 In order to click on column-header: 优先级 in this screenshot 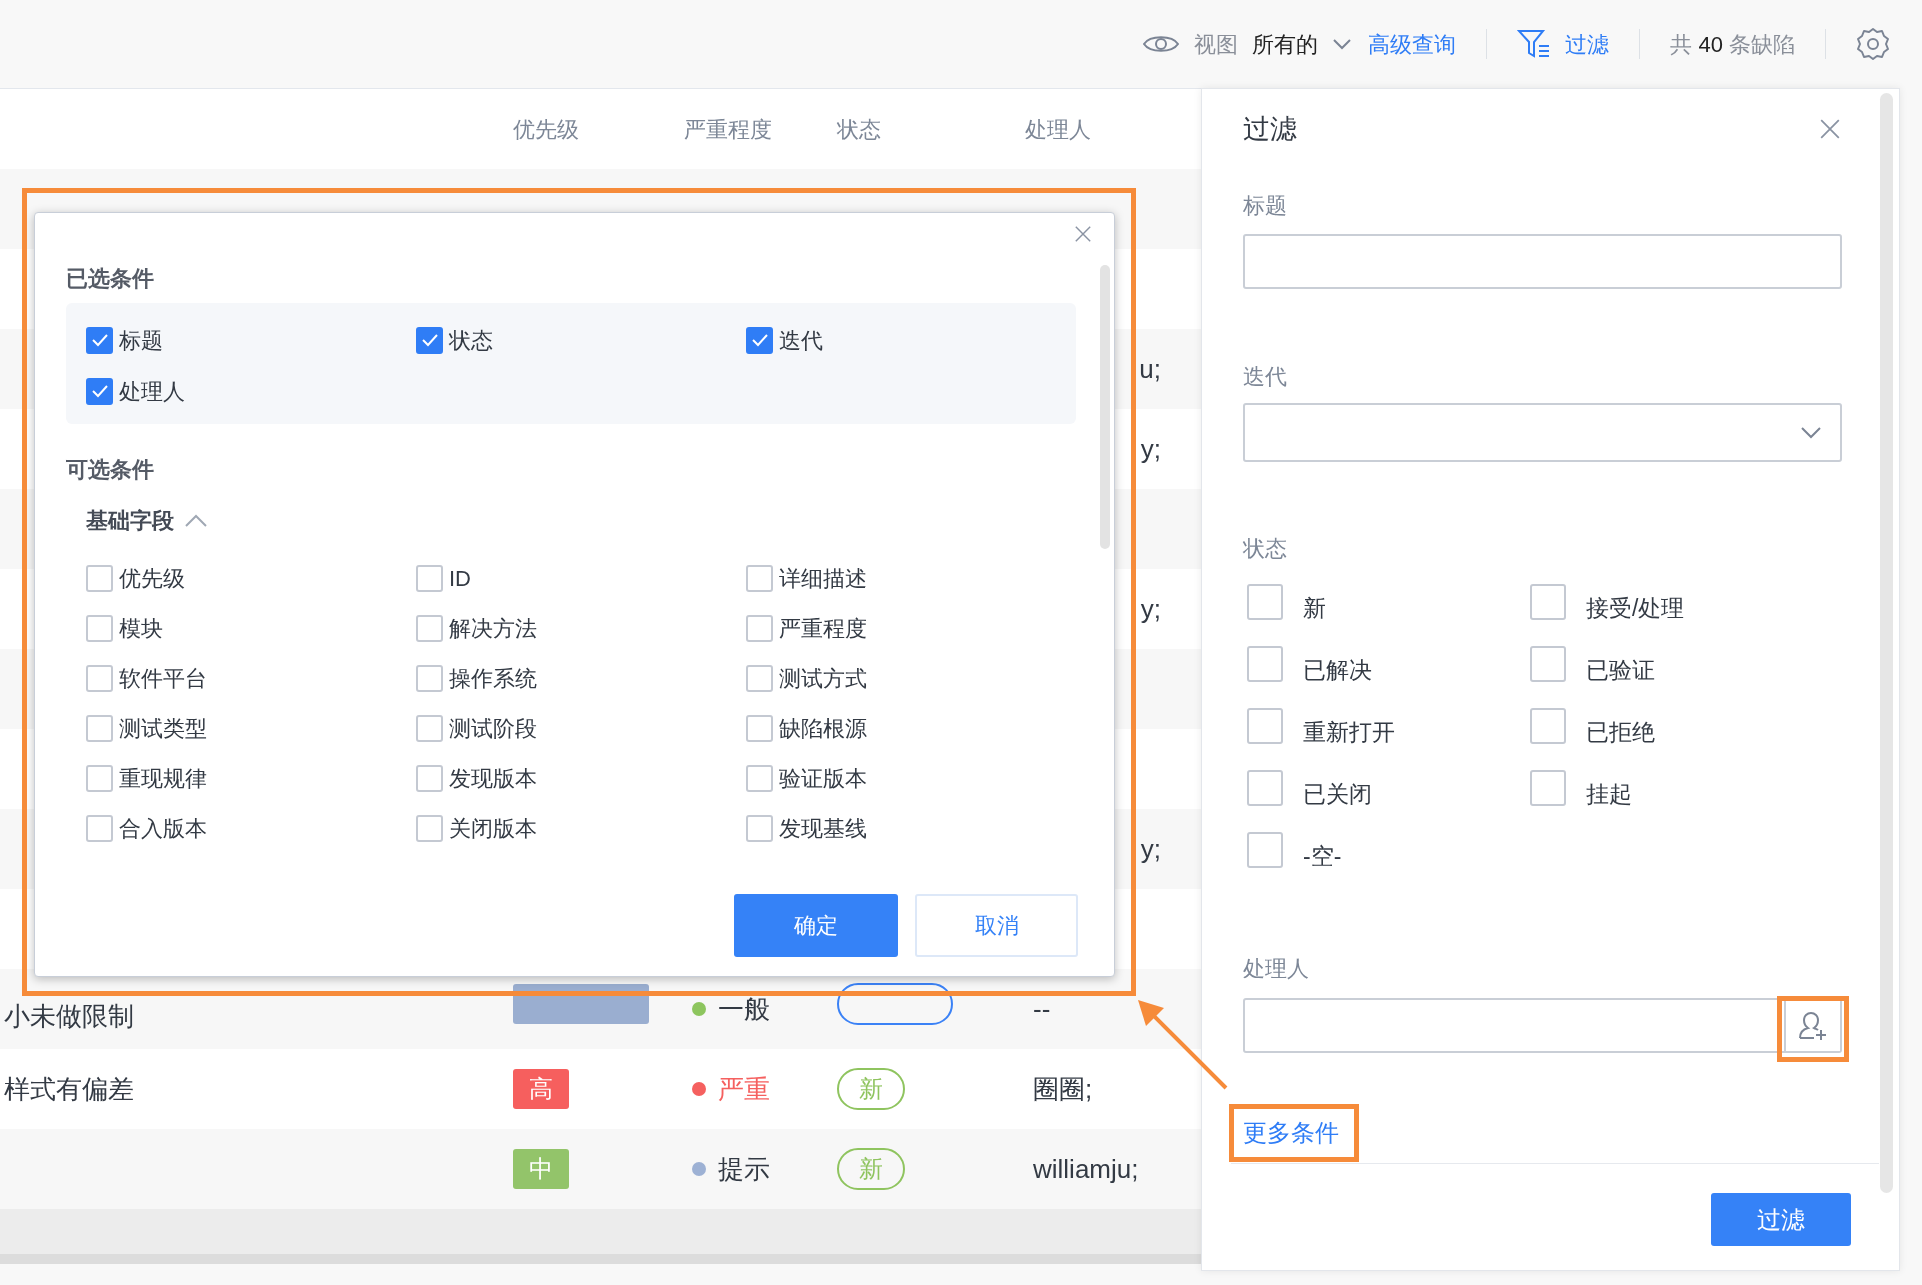, I will do `click(546, 129)`.